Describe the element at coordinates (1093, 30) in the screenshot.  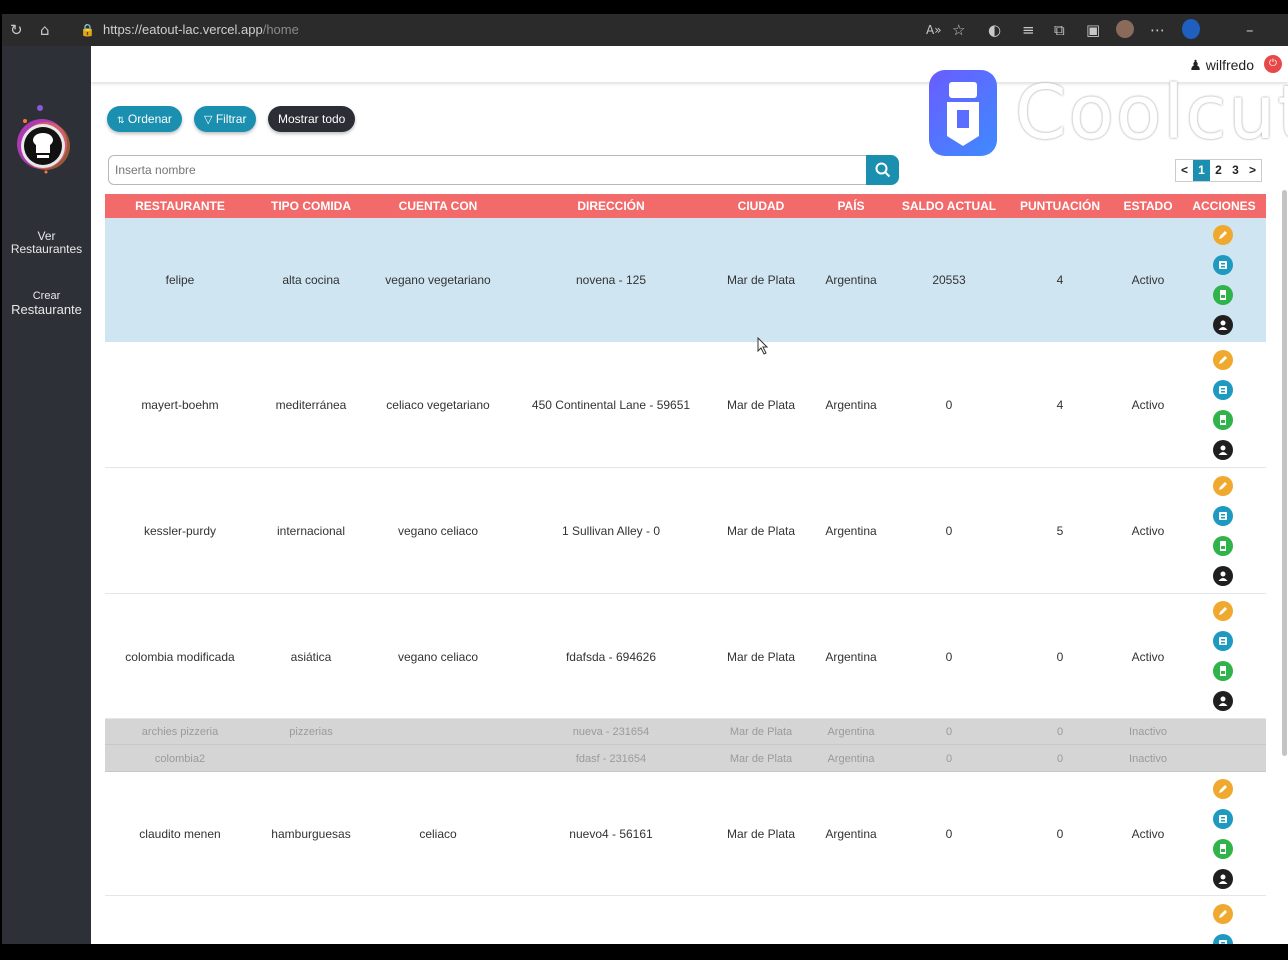
I see `wallet-icon: ▣` at that location.